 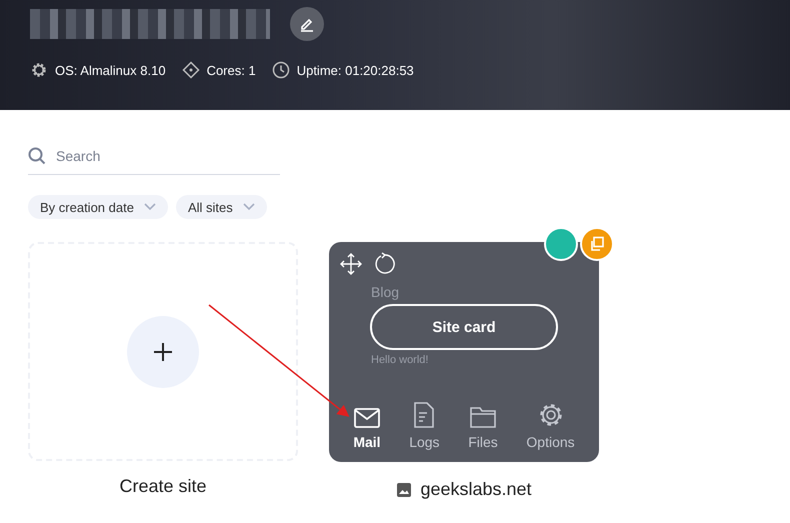 I want to click on server-os-text: OS: Almalinux 8.10, so click(x=110, y=70).